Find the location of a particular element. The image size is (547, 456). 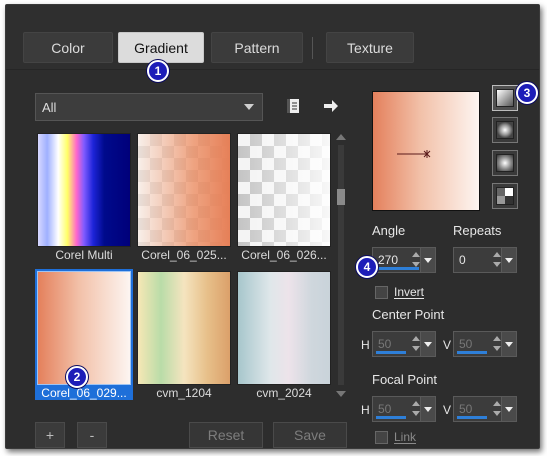

swatch-label: cvm_1204 is located at coordinates (184, 393).